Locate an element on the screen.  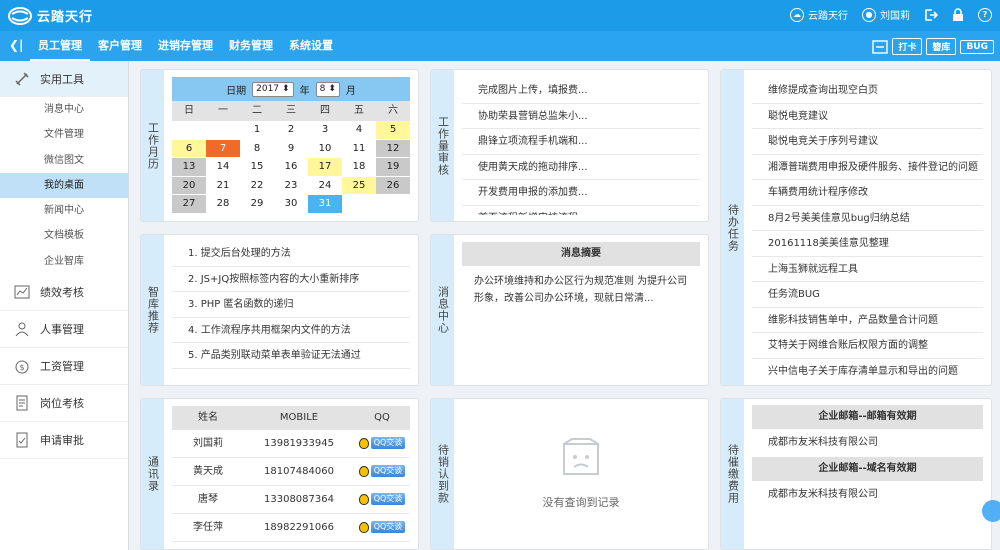
sidebar-group: 绩效考核 is located at coordinates (64, 293).